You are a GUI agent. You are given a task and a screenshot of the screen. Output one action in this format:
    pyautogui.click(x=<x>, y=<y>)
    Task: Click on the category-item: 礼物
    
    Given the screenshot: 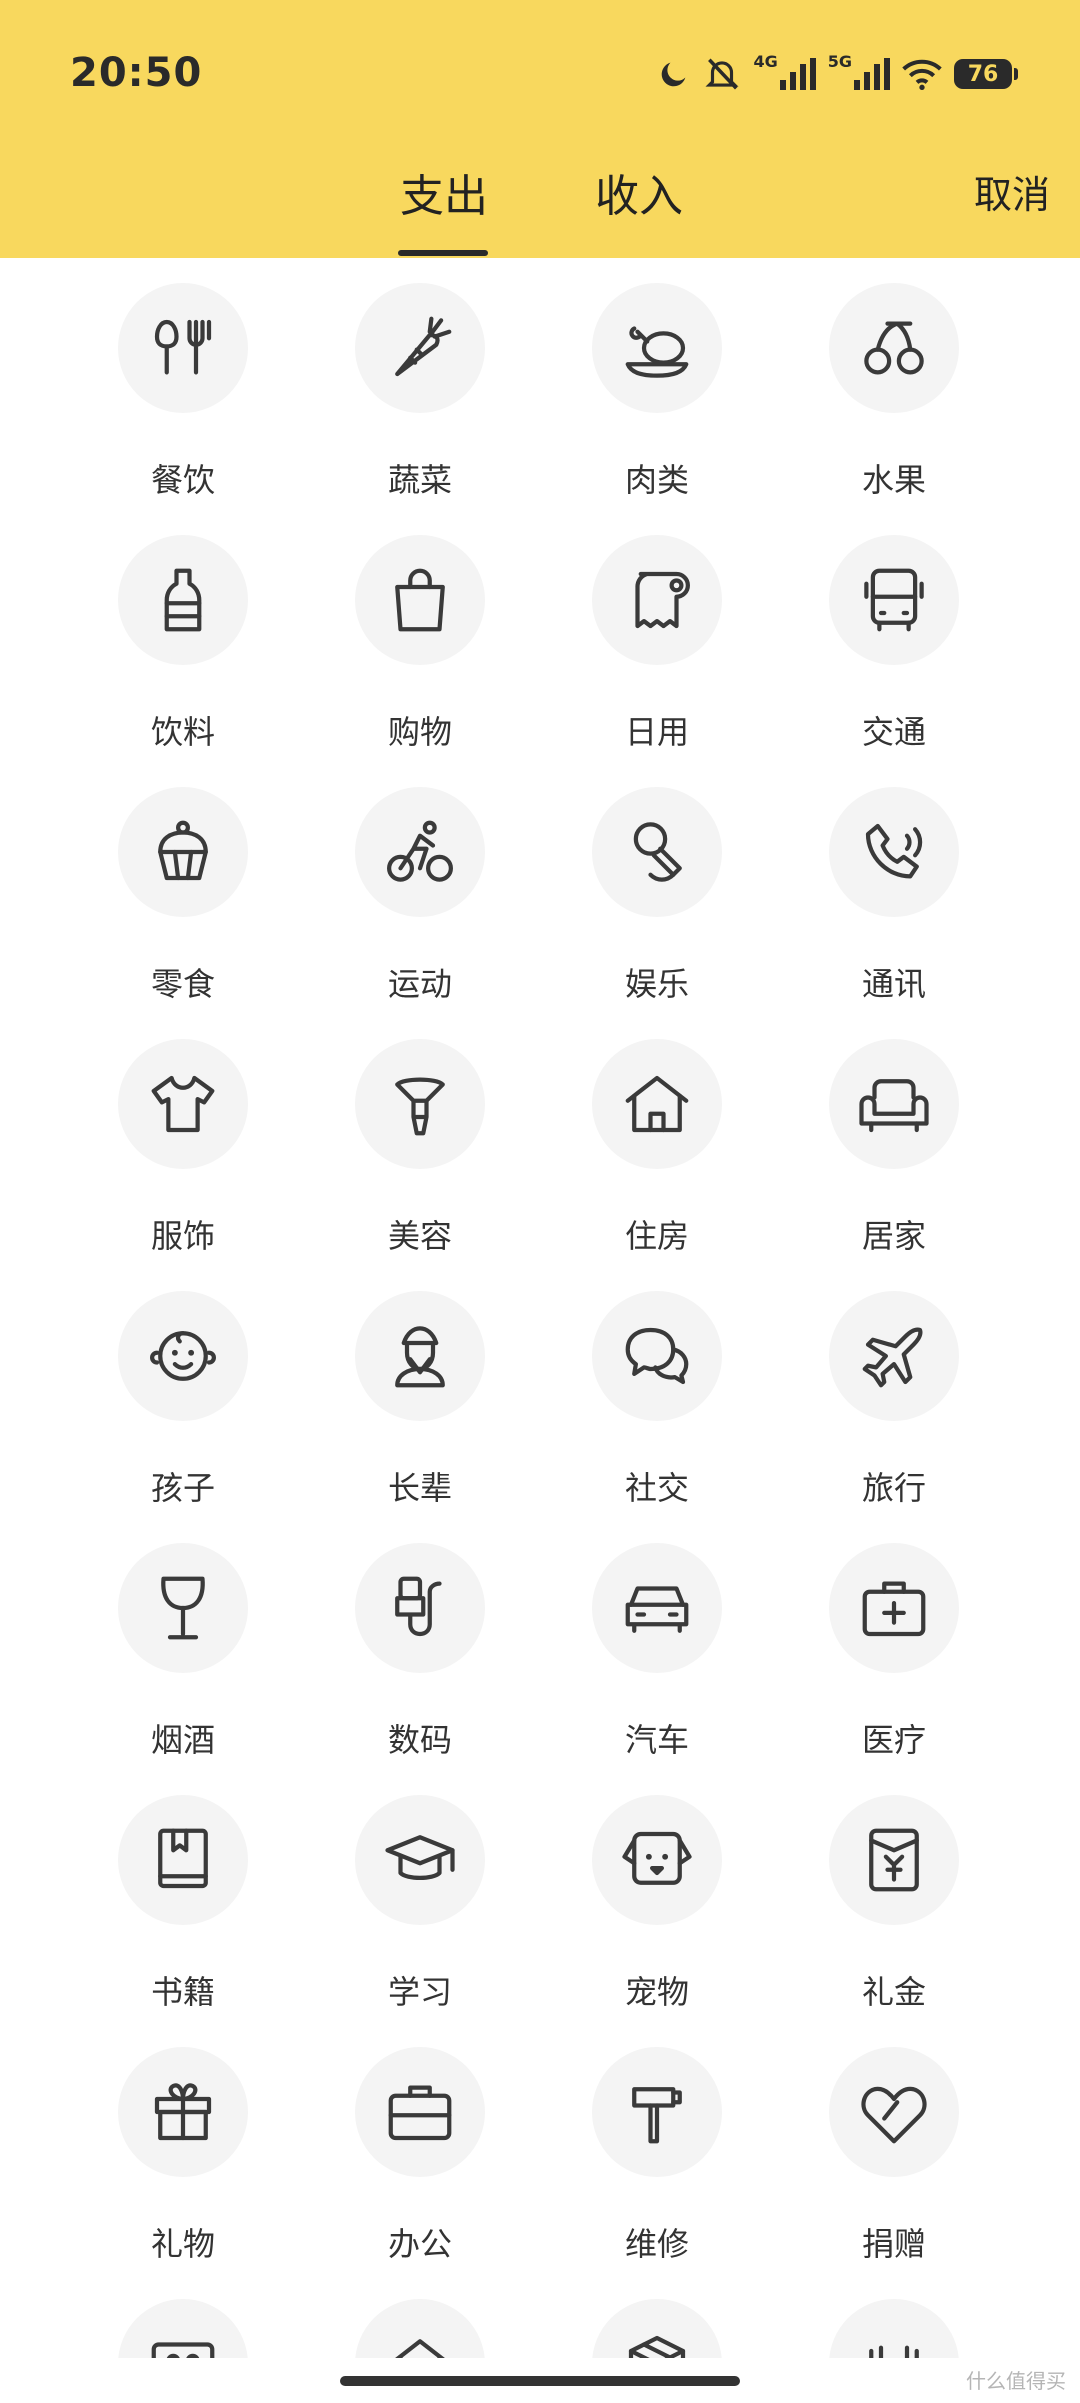 What is the action you would take?
    pyautogui.click(x=183, y=2155)
    